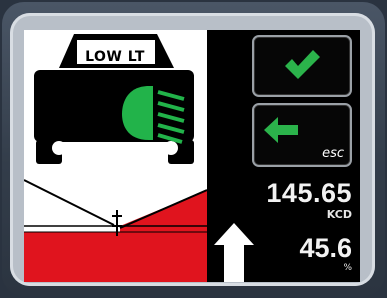  What do you see at coordinates (302, 135) in the screenshot?
I see `esc-button: esc` at bounding box center [302, 135].